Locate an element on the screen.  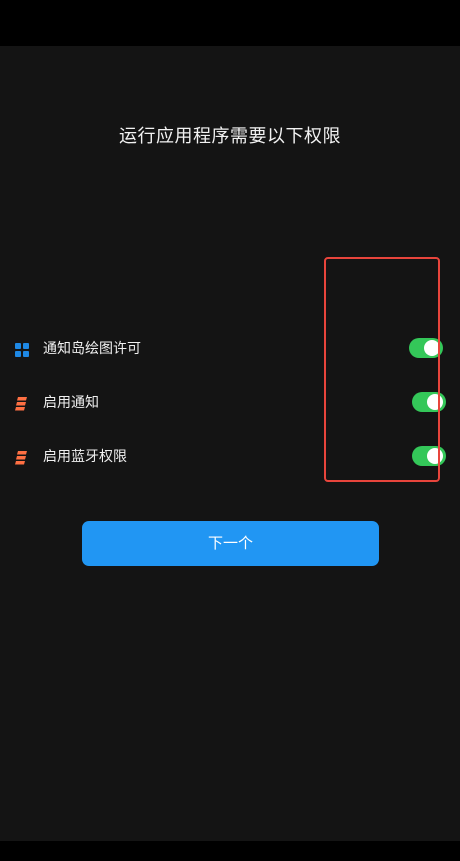
status-bar is located at coordinates (230, 23).